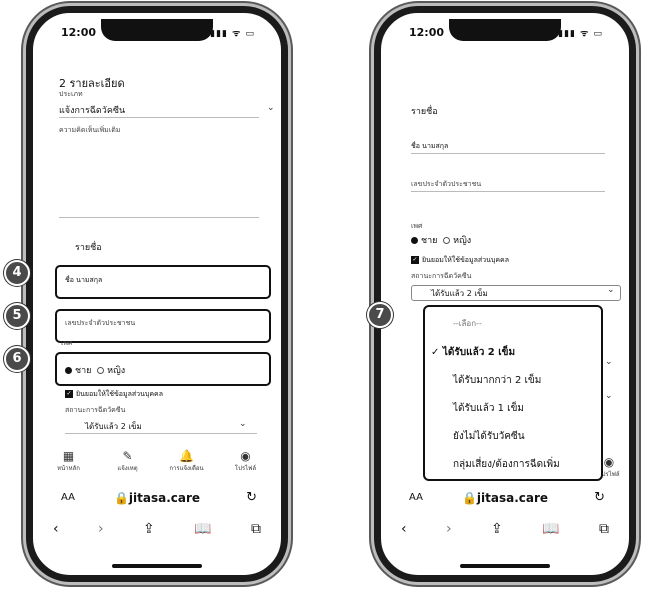  I want to click on callout-badge-5: 5, so click(17, 316).